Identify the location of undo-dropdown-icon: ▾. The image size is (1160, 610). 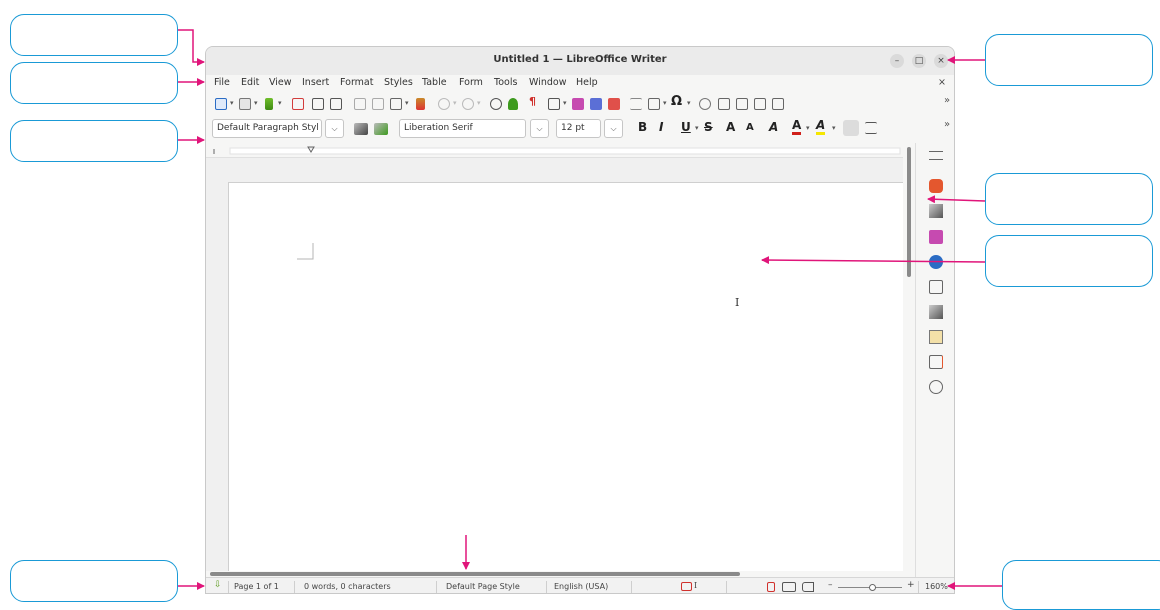
(455, 103).